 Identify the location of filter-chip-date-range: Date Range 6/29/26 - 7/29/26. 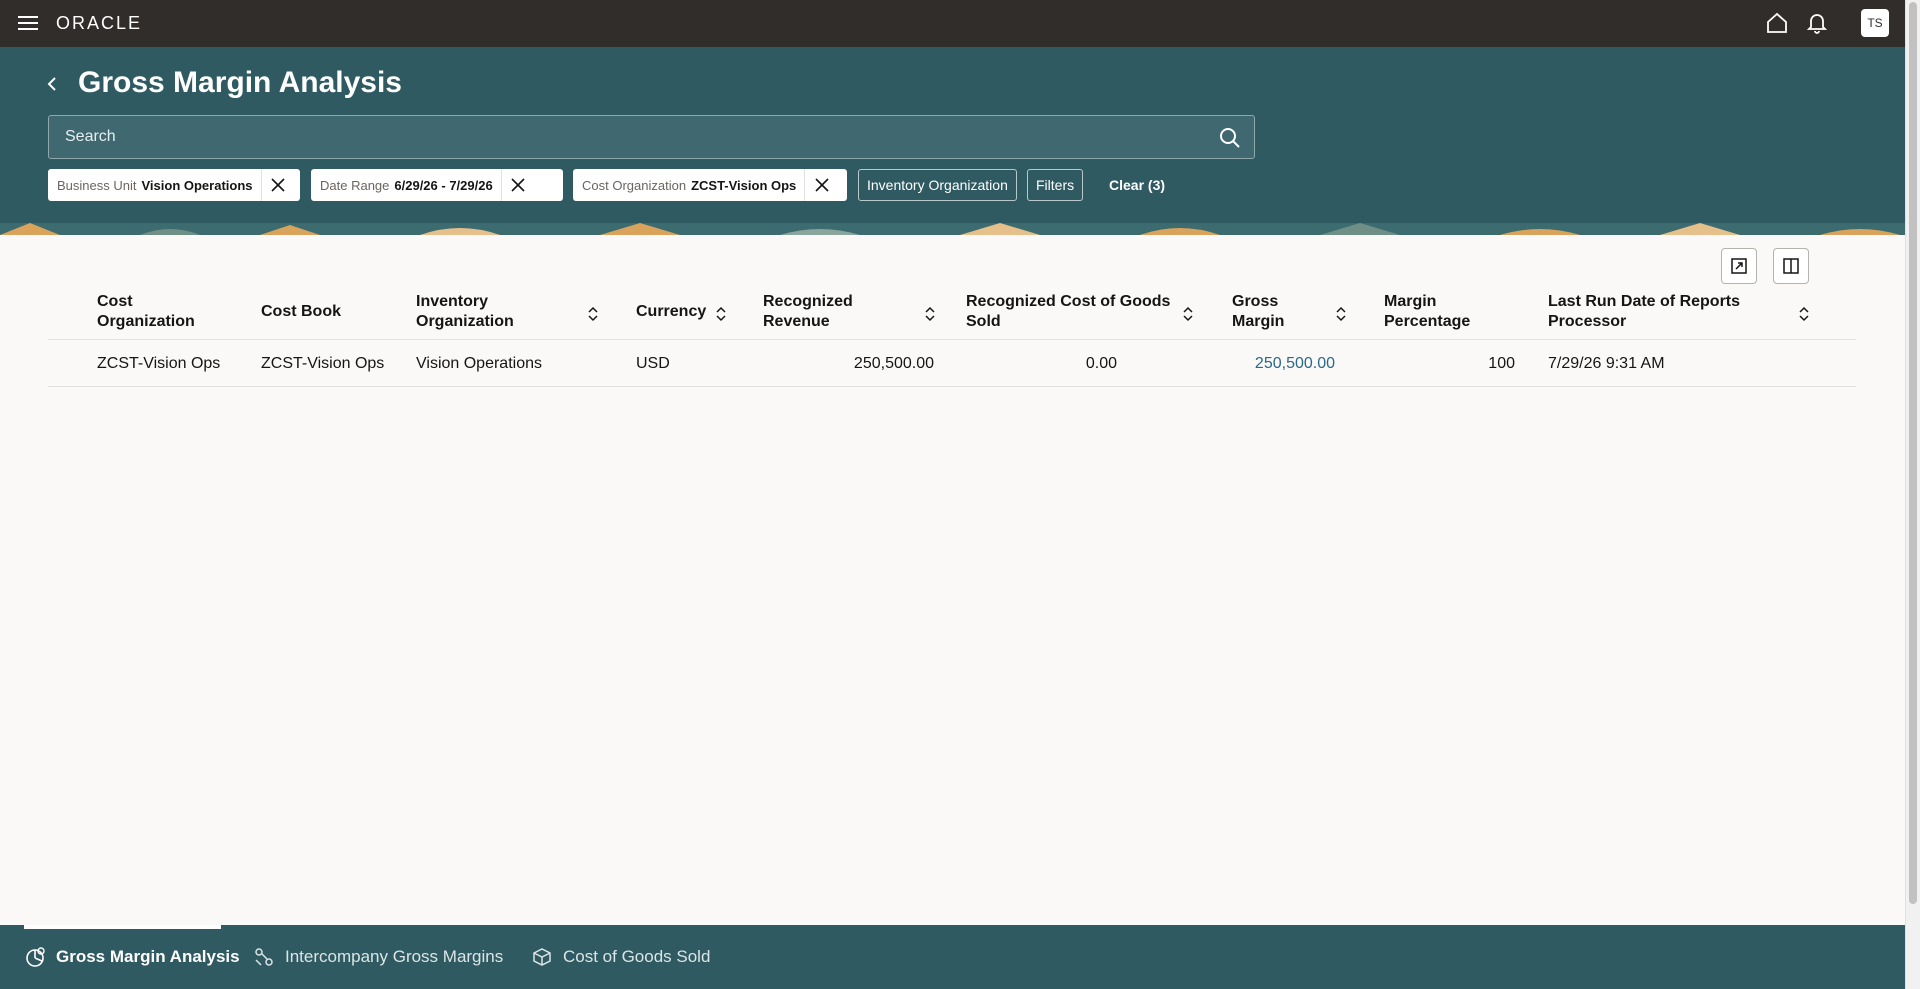
(437, 185).